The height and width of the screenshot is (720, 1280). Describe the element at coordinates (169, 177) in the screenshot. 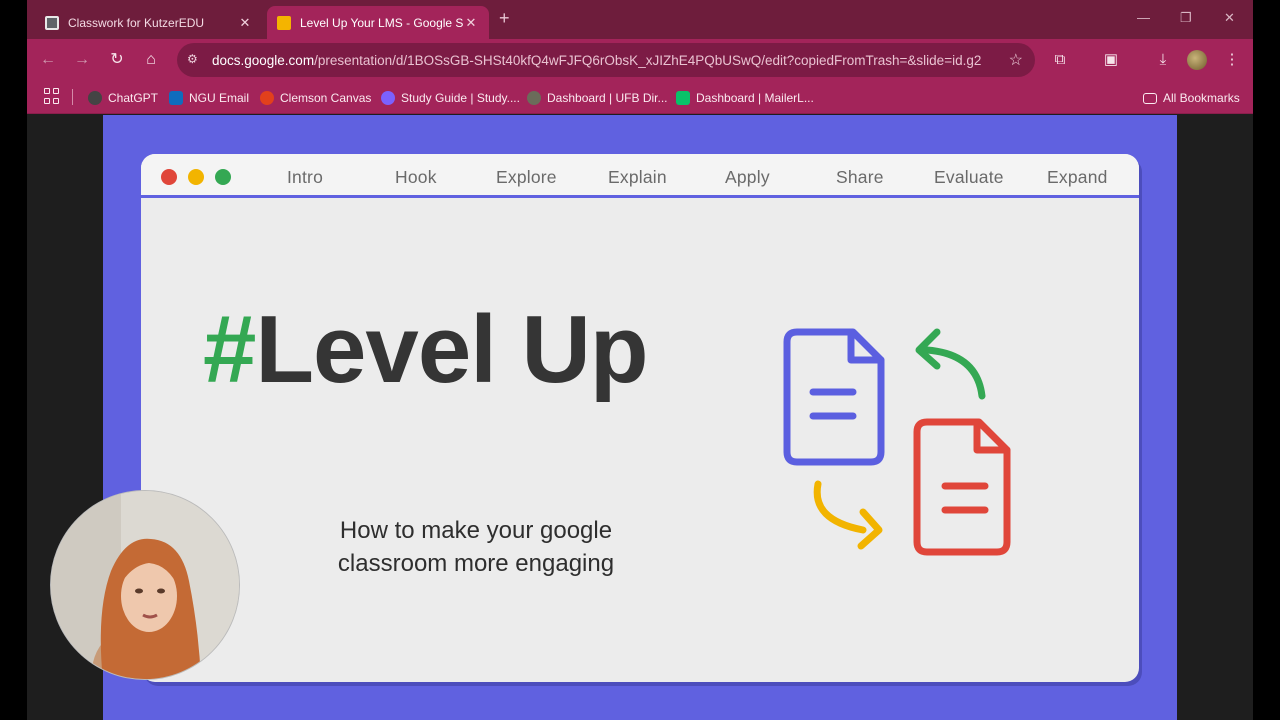

I see `red-dot` at that location.